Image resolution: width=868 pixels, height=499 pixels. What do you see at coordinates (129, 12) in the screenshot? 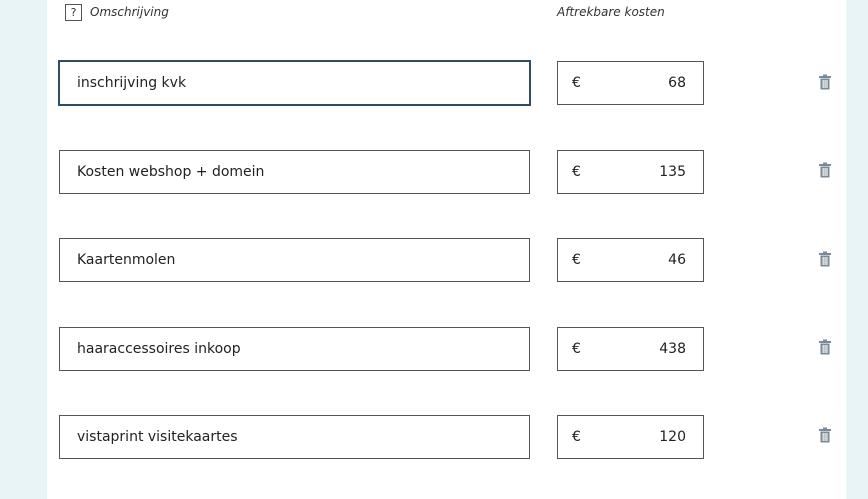
I see `description-column-header: Omschrijving` at bounding box center [129, 12].